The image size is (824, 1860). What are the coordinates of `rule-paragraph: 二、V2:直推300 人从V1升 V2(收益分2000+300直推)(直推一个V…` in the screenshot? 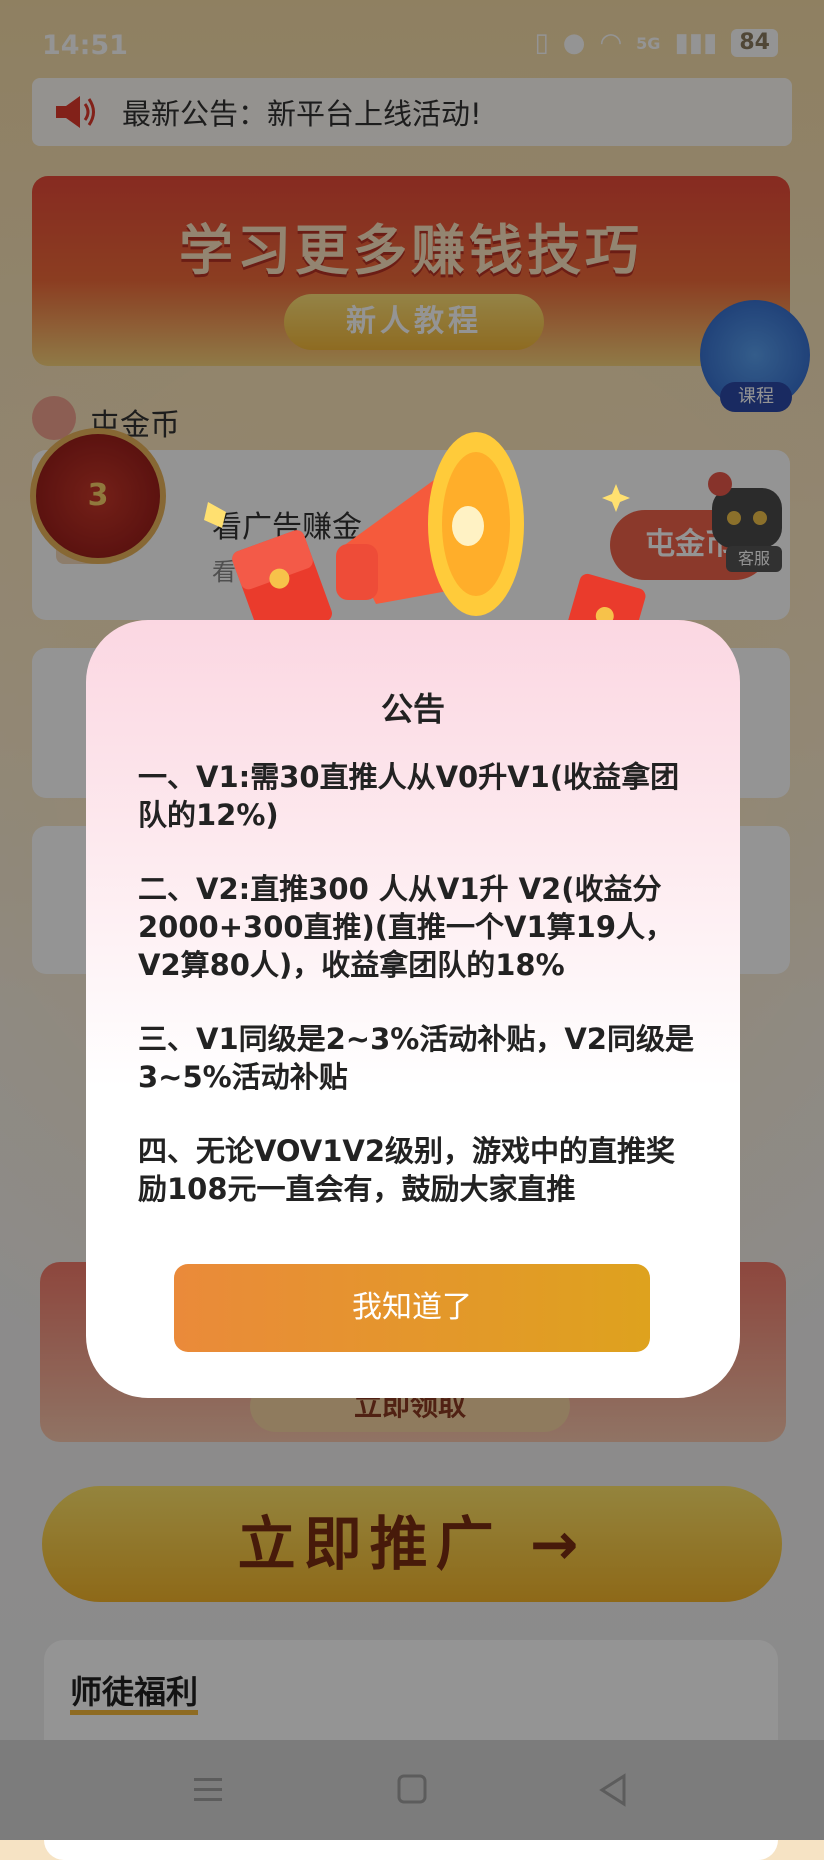 It's located at (406, 927).